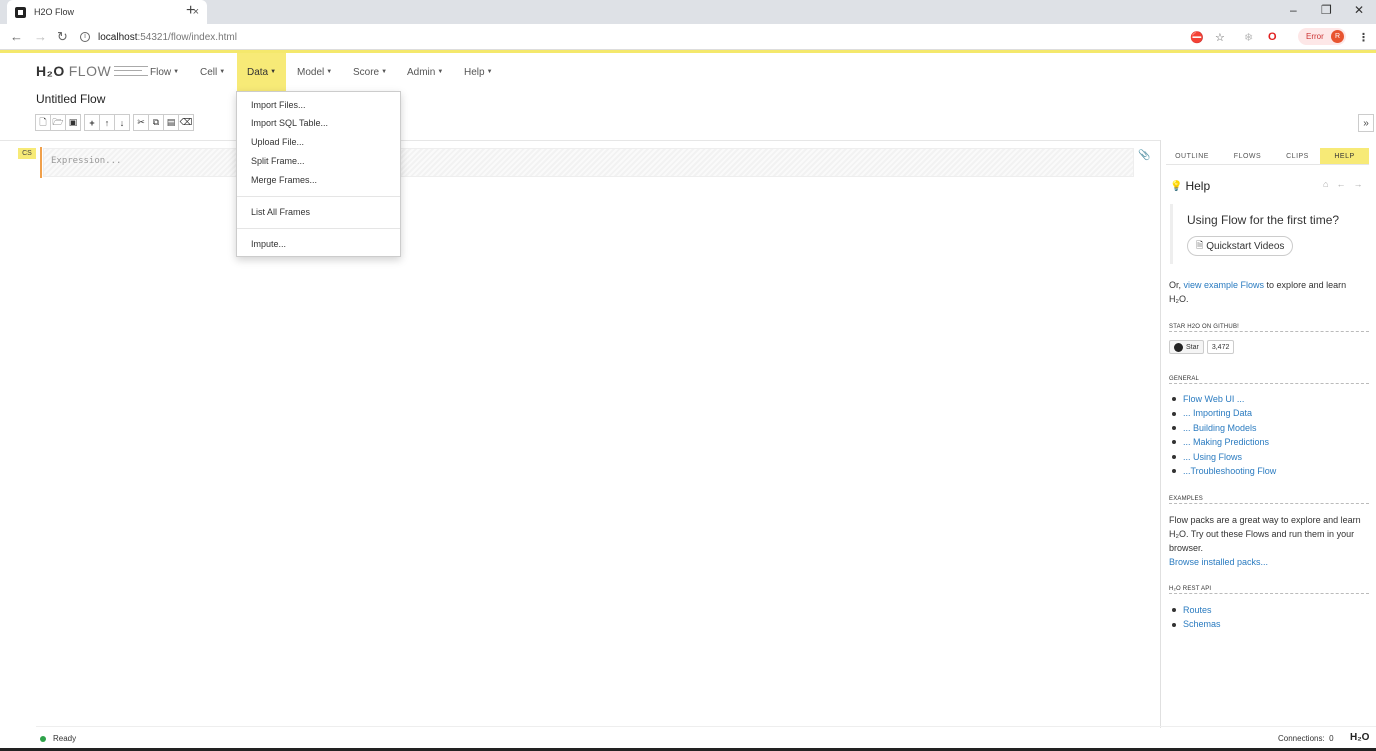  Describe the element at coordinates (370, 72) in the screenshot. I see `menu-score: Score ▼` at that location.